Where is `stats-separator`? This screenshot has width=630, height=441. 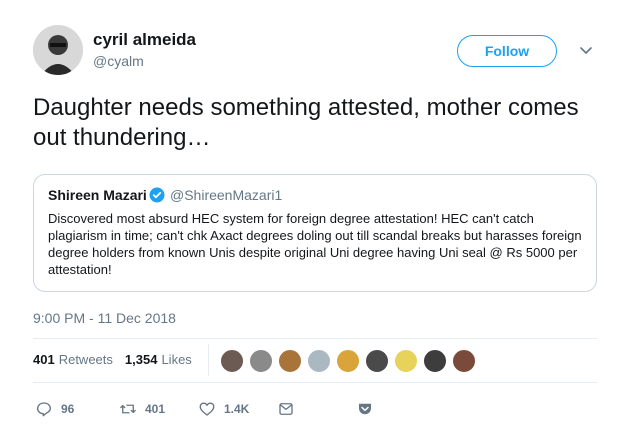
stats-separator is located at coordinates (208, 360).